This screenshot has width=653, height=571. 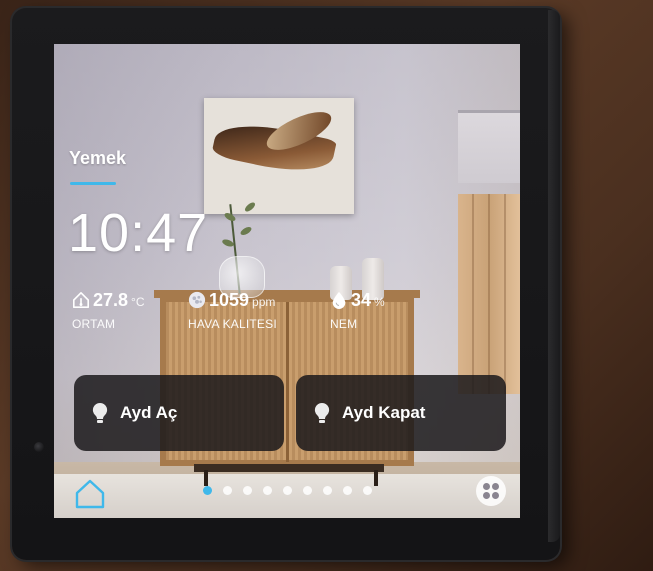 I want to click on humidity-label: NEM, so click(x=344, y=324).